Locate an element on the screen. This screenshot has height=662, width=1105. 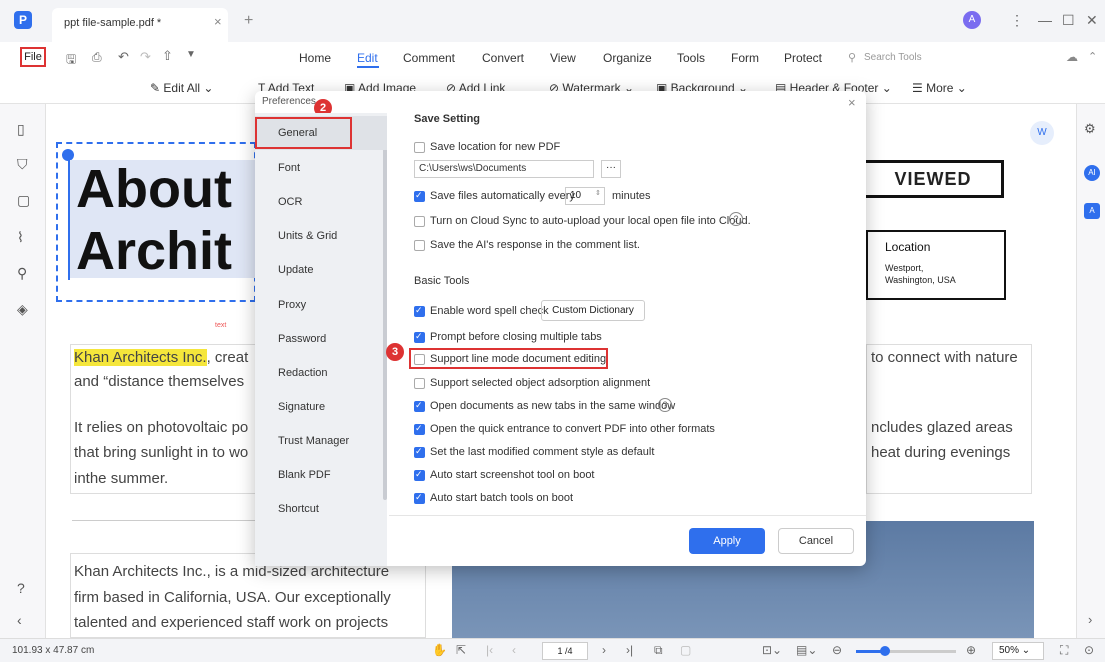
prompt-close-checkbox is located at coordinates (419, 337).